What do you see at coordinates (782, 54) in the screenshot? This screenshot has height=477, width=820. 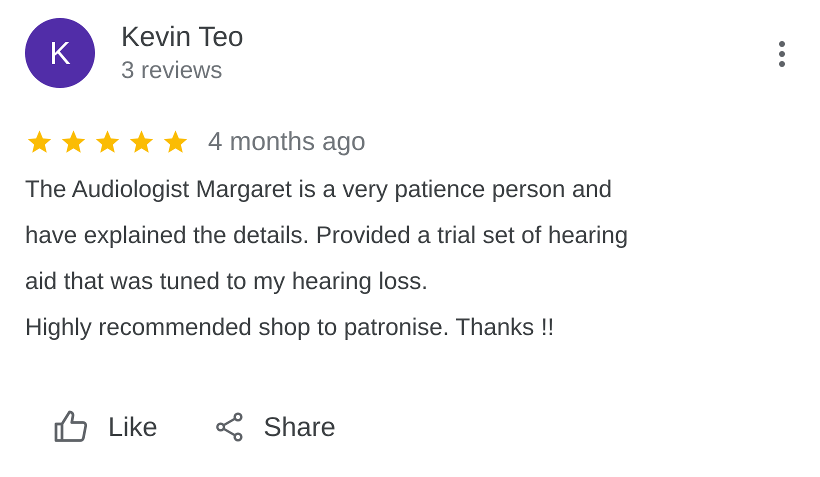 I see `more-options-icon` at bounding box center [782, 54].